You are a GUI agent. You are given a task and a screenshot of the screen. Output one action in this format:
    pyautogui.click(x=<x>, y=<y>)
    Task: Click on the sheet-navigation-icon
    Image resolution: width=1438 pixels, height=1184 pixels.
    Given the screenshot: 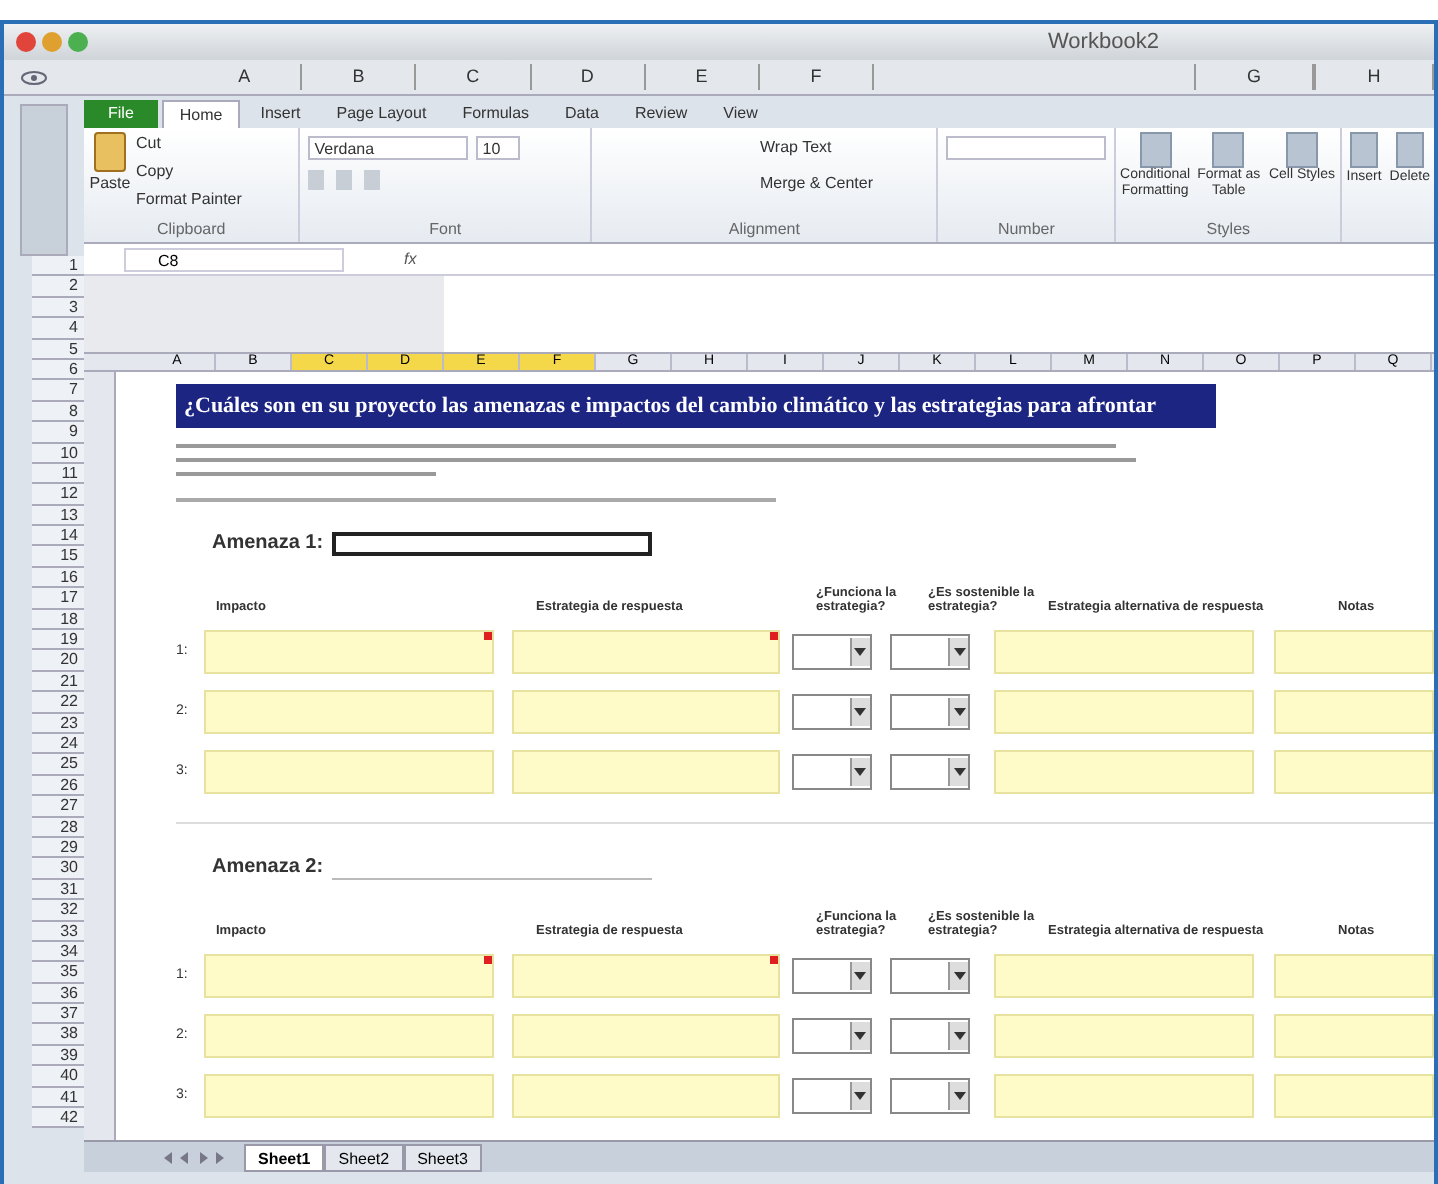 What is the action you would take?
    pyautogui.click(x=194, y=1157)
    